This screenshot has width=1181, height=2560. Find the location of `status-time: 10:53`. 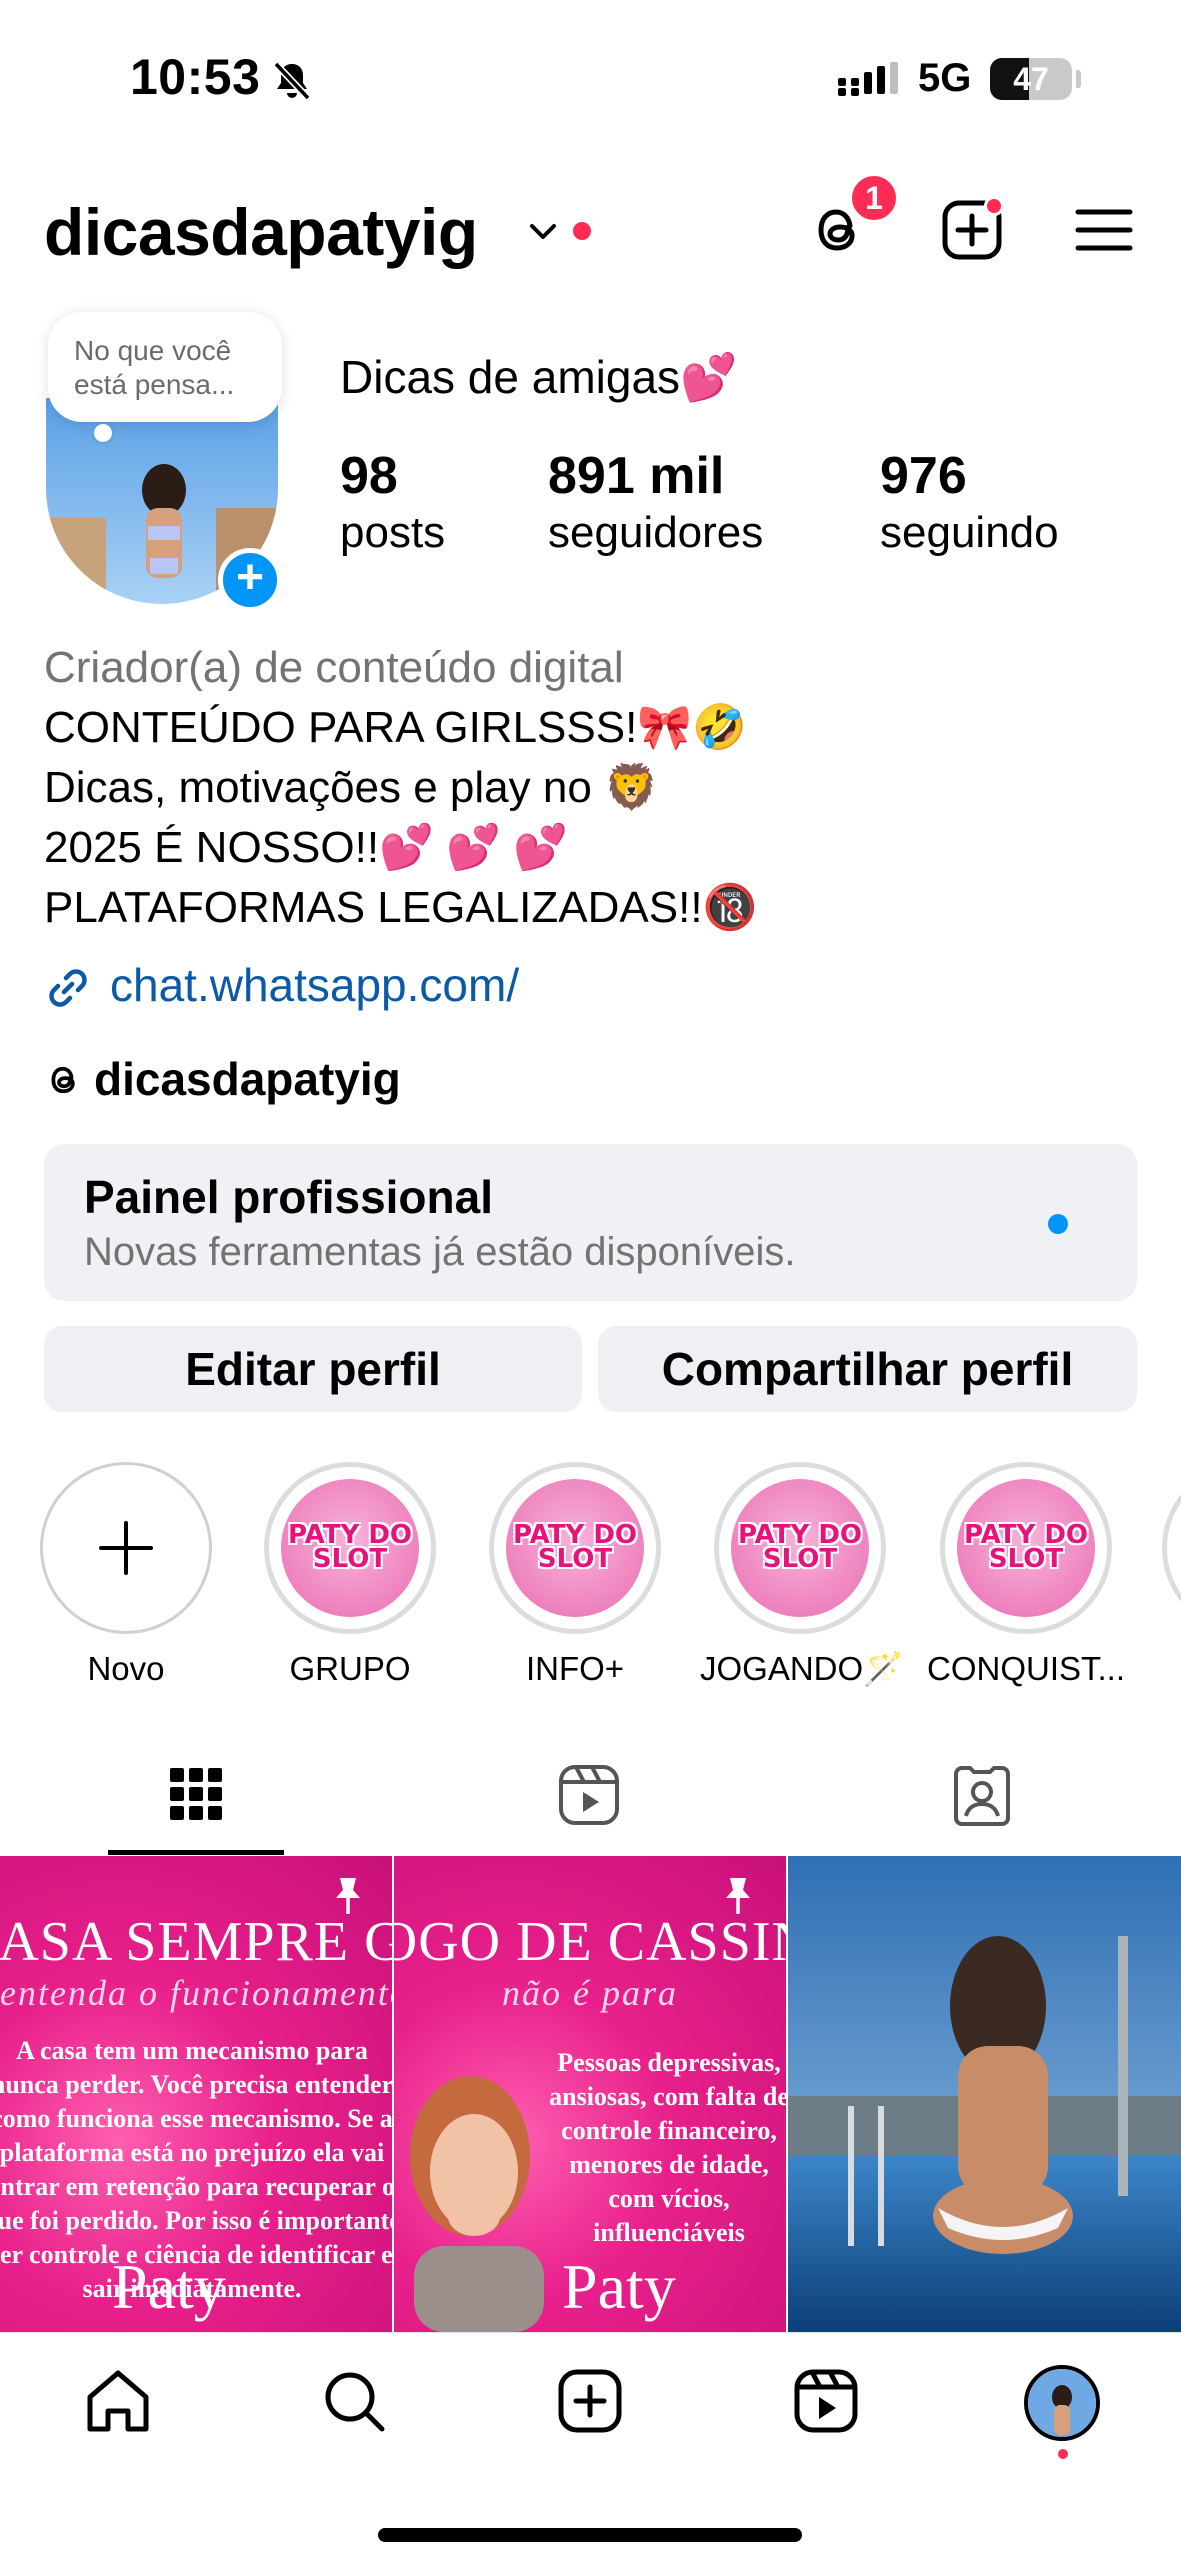

status-time: 10:53 is located at coordinates (195, 77).